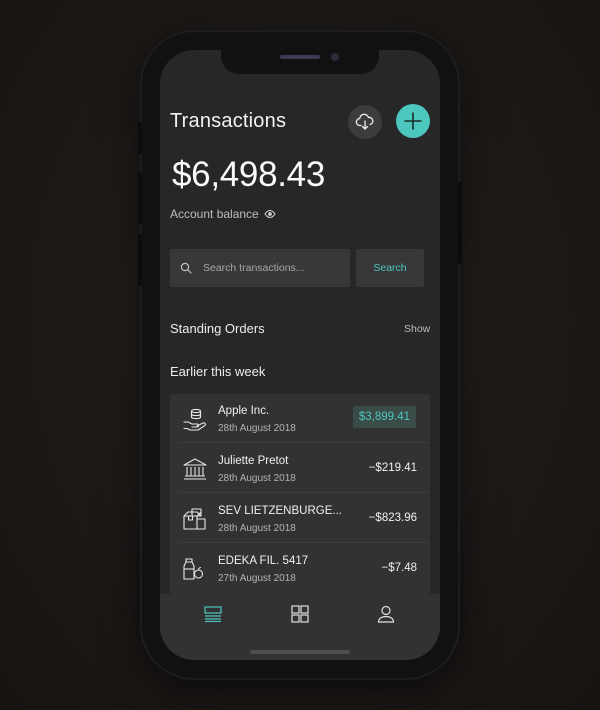 This screenshot has width=600, height=710. I want to click on add-transaction-button, so click(413, 121).